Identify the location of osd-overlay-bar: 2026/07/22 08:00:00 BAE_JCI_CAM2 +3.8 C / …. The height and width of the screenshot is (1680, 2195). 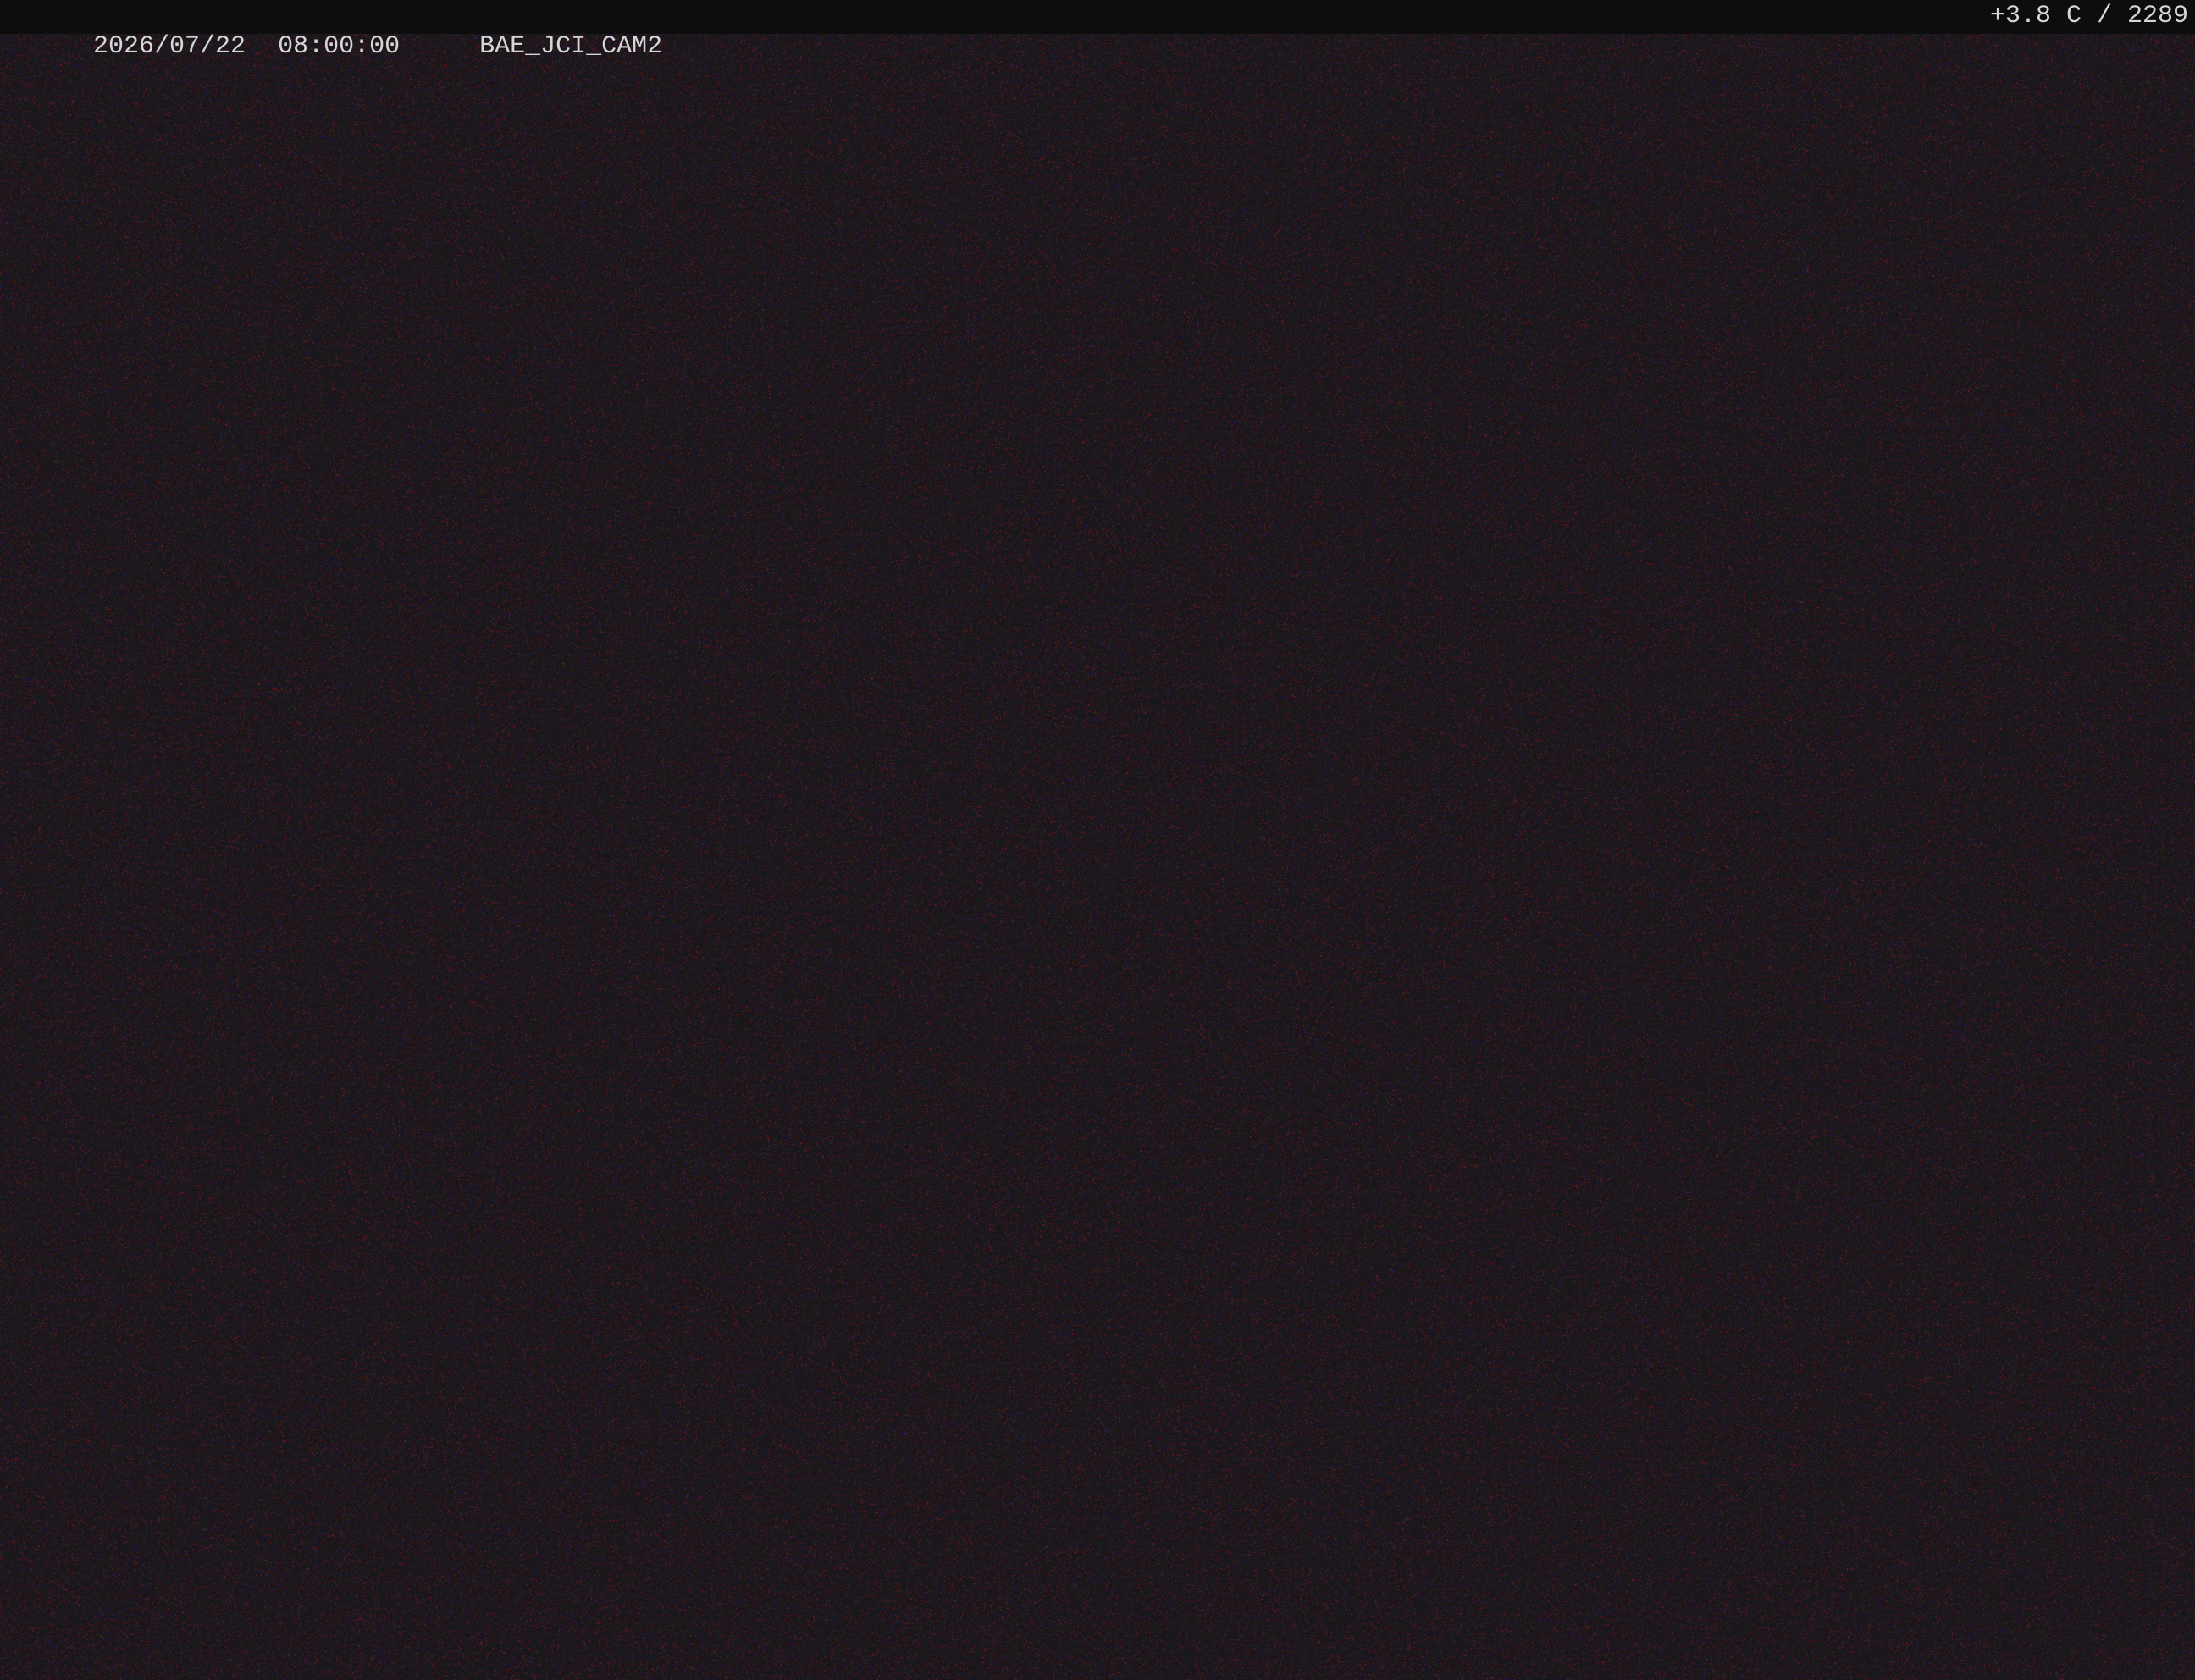
(1097, 30).